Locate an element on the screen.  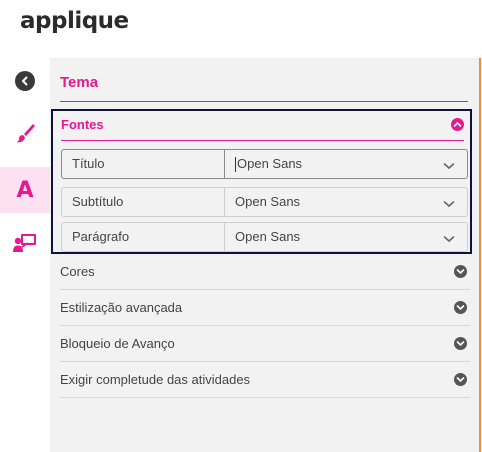
font-label: Subtítulo is located at coordinates (98, 201).